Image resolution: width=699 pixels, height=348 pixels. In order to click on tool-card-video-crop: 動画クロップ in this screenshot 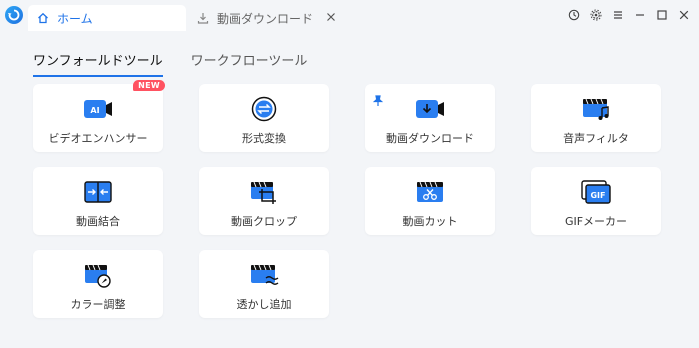, I will do `click(264, 201)`.